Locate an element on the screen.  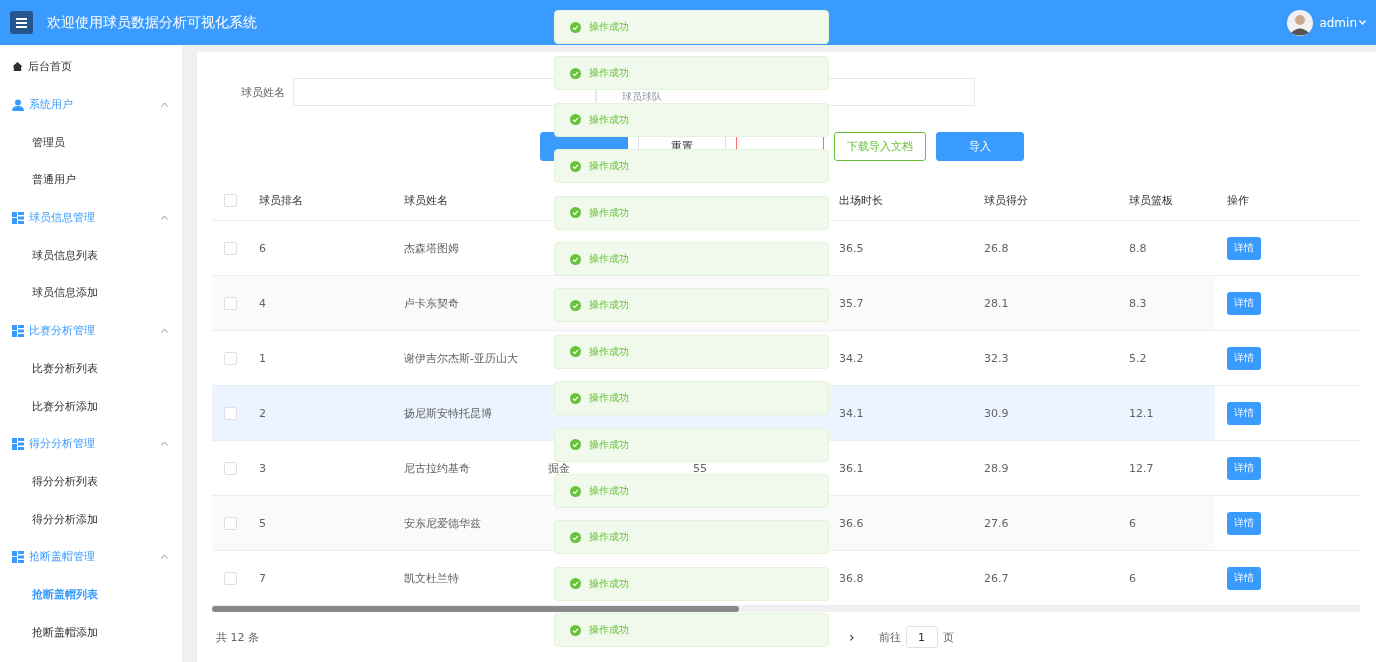
sidebar-item: 抢断盖帽添加 is located at coordinates (91, 632).